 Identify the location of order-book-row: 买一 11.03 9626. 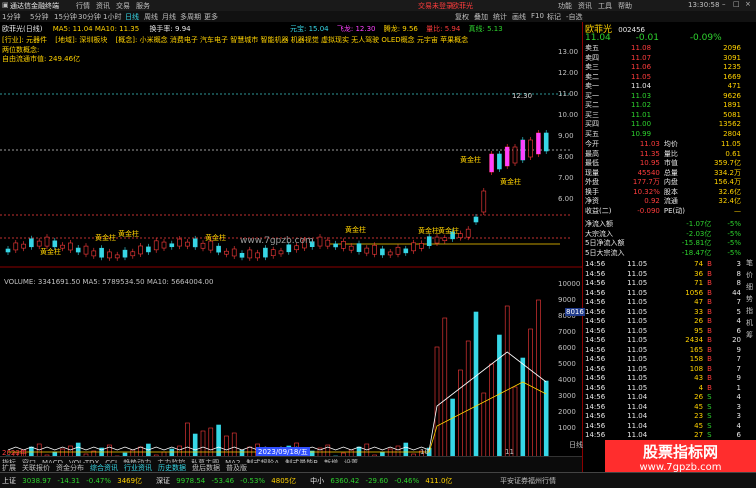
(663, 97).